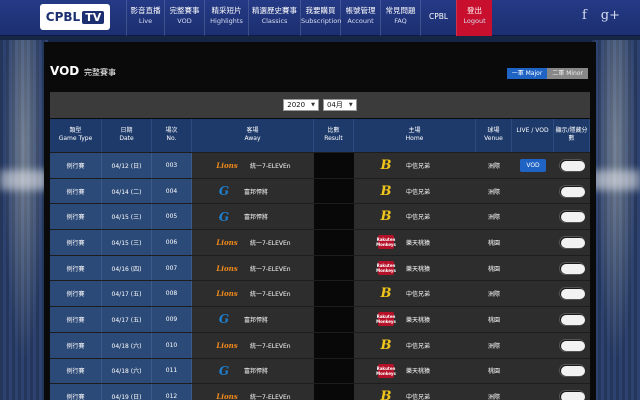  Describe the element at coordinates (360, 21) in the screenshot. I see `nav-item-sublabel: Account` at that location.